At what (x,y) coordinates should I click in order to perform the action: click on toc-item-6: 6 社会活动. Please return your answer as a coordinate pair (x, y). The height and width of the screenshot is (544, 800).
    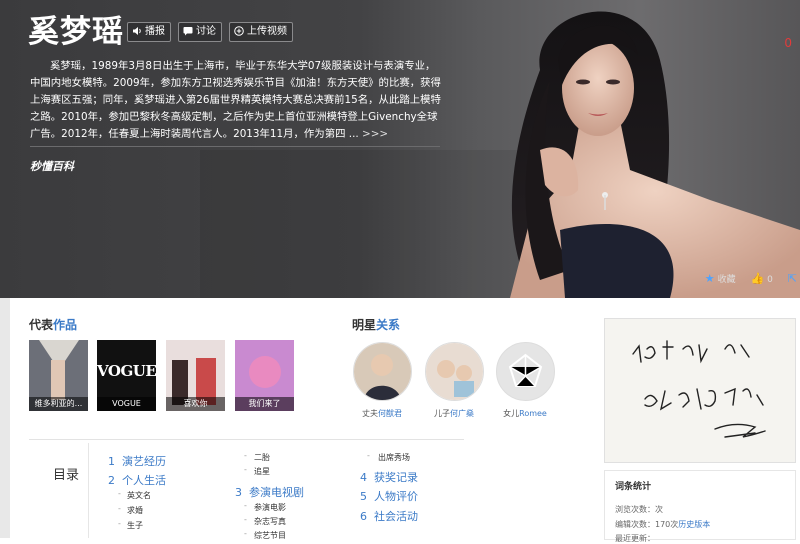
    Looking at the image, I should click on (389, 516).